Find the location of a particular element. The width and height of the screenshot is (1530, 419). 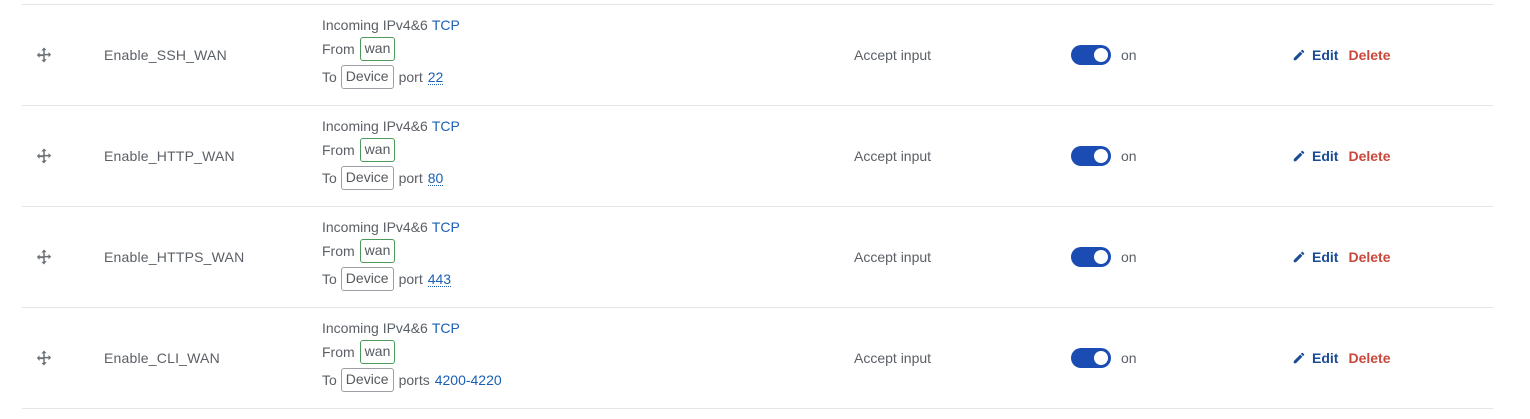

match-to-line: To Device port 22 is located at coordinates (383, 77).